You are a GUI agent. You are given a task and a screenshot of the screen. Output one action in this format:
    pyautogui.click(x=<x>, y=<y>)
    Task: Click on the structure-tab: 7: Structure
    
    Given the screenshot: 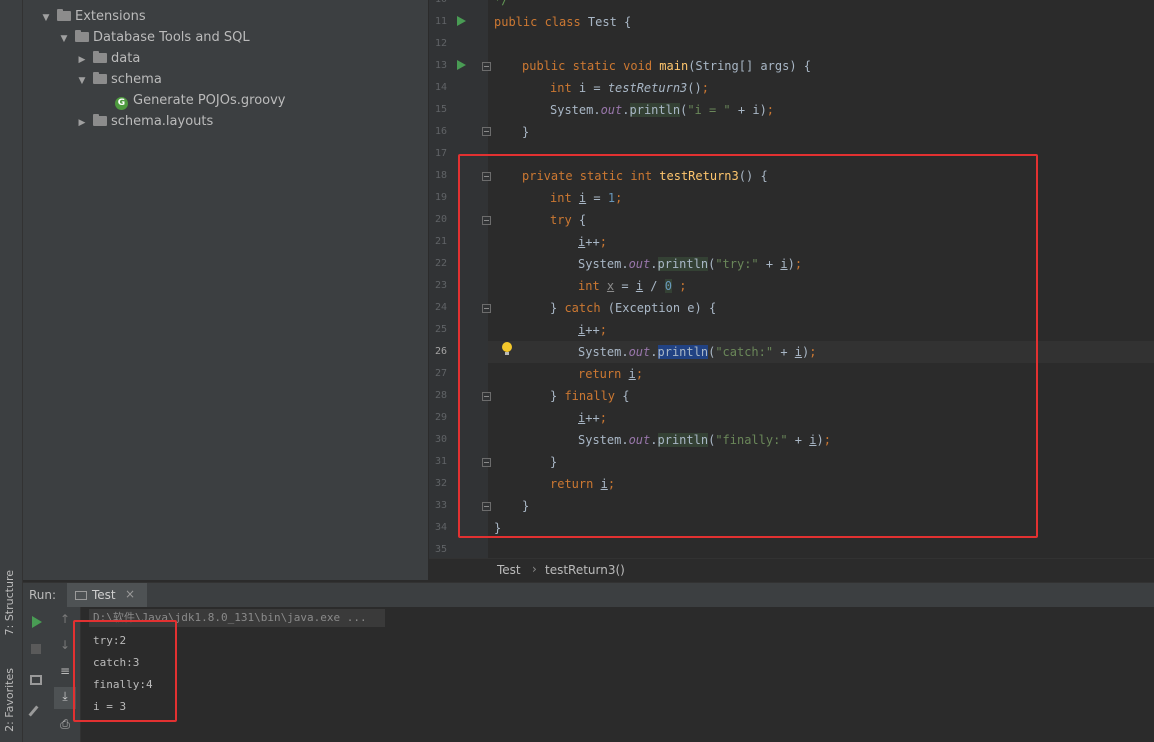 What is the action you would take?
    pyautogui.click(x=9, y=602)
    